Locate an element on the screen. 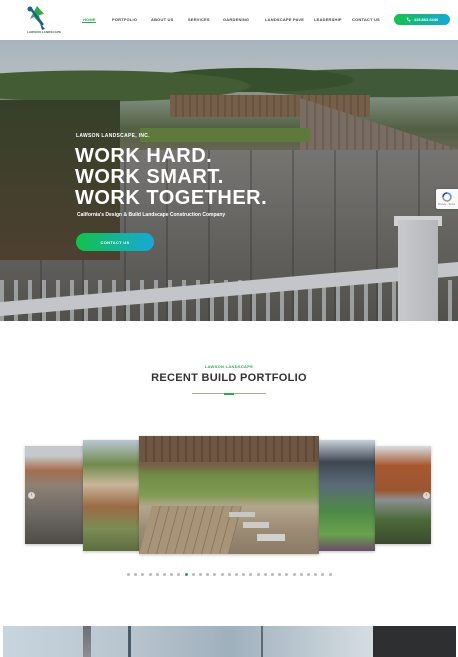 Image resolution: width=458 pixels, height=657 pixels. nav-gardening: GARDENING is located at coordinates (236, 19).